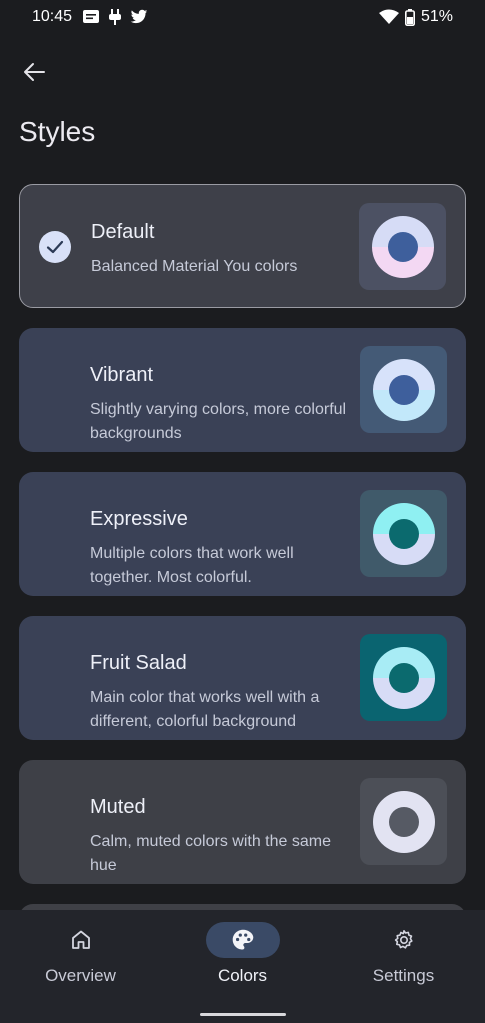  I want to click on battery-icon, so click(409, 17).